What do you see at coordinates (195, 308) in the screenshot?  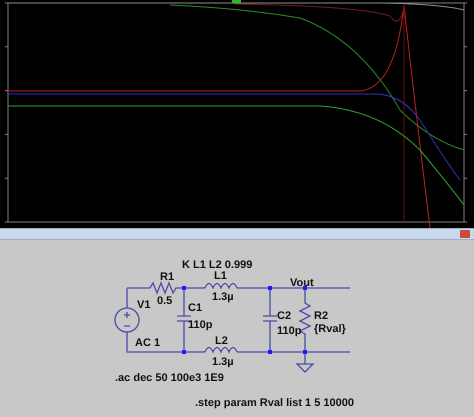 I see `component-name: C1` at bounding box center [195, 308].